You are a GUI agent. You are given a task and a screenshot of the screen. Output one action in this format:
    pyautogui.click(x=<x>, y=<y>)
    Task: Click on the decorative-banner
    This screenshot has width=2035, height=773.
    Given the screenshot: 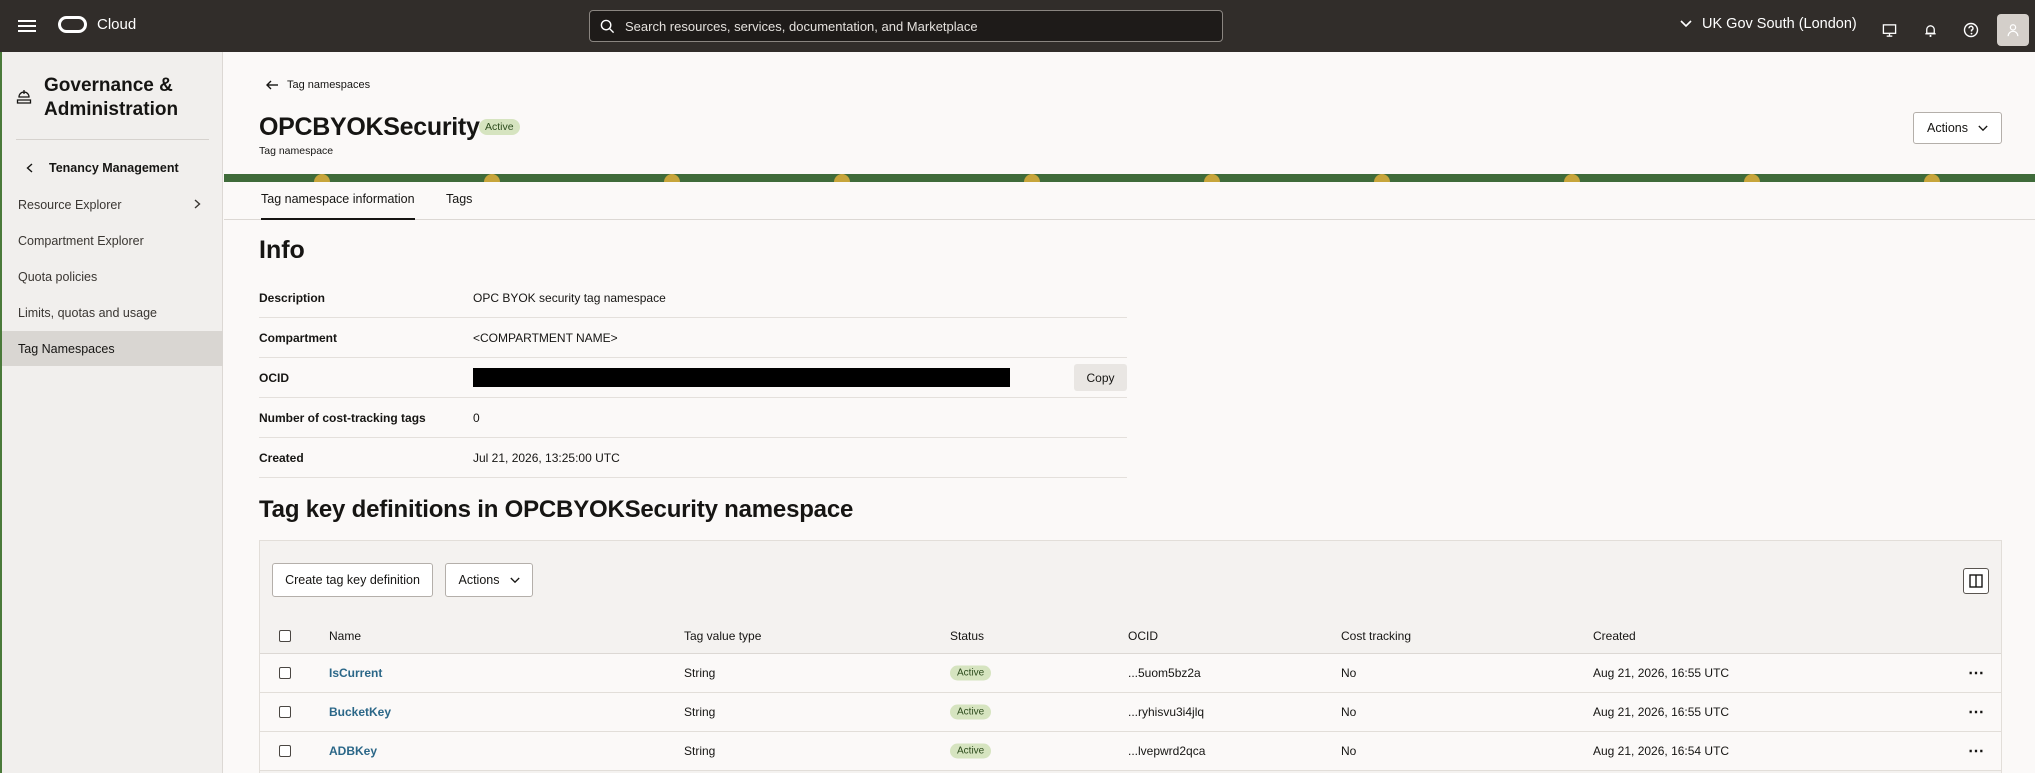 What is the action you would take?
    pyautogui.click(x=1129, y=178)
    